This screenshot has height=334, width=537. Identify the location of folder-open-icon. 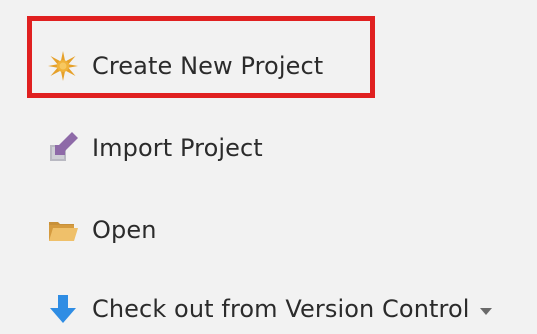
(63, 230).